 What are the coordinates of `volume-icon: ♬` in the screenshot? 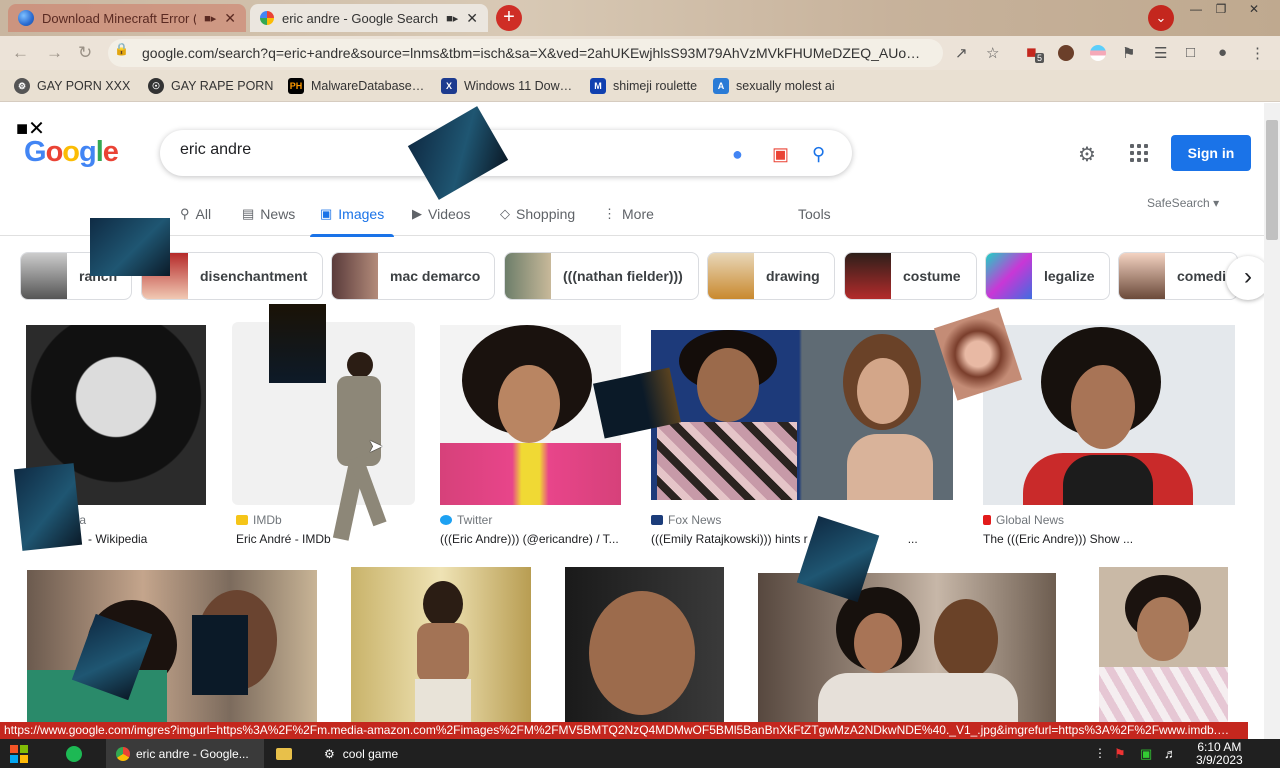 It's located at (1170, 753).